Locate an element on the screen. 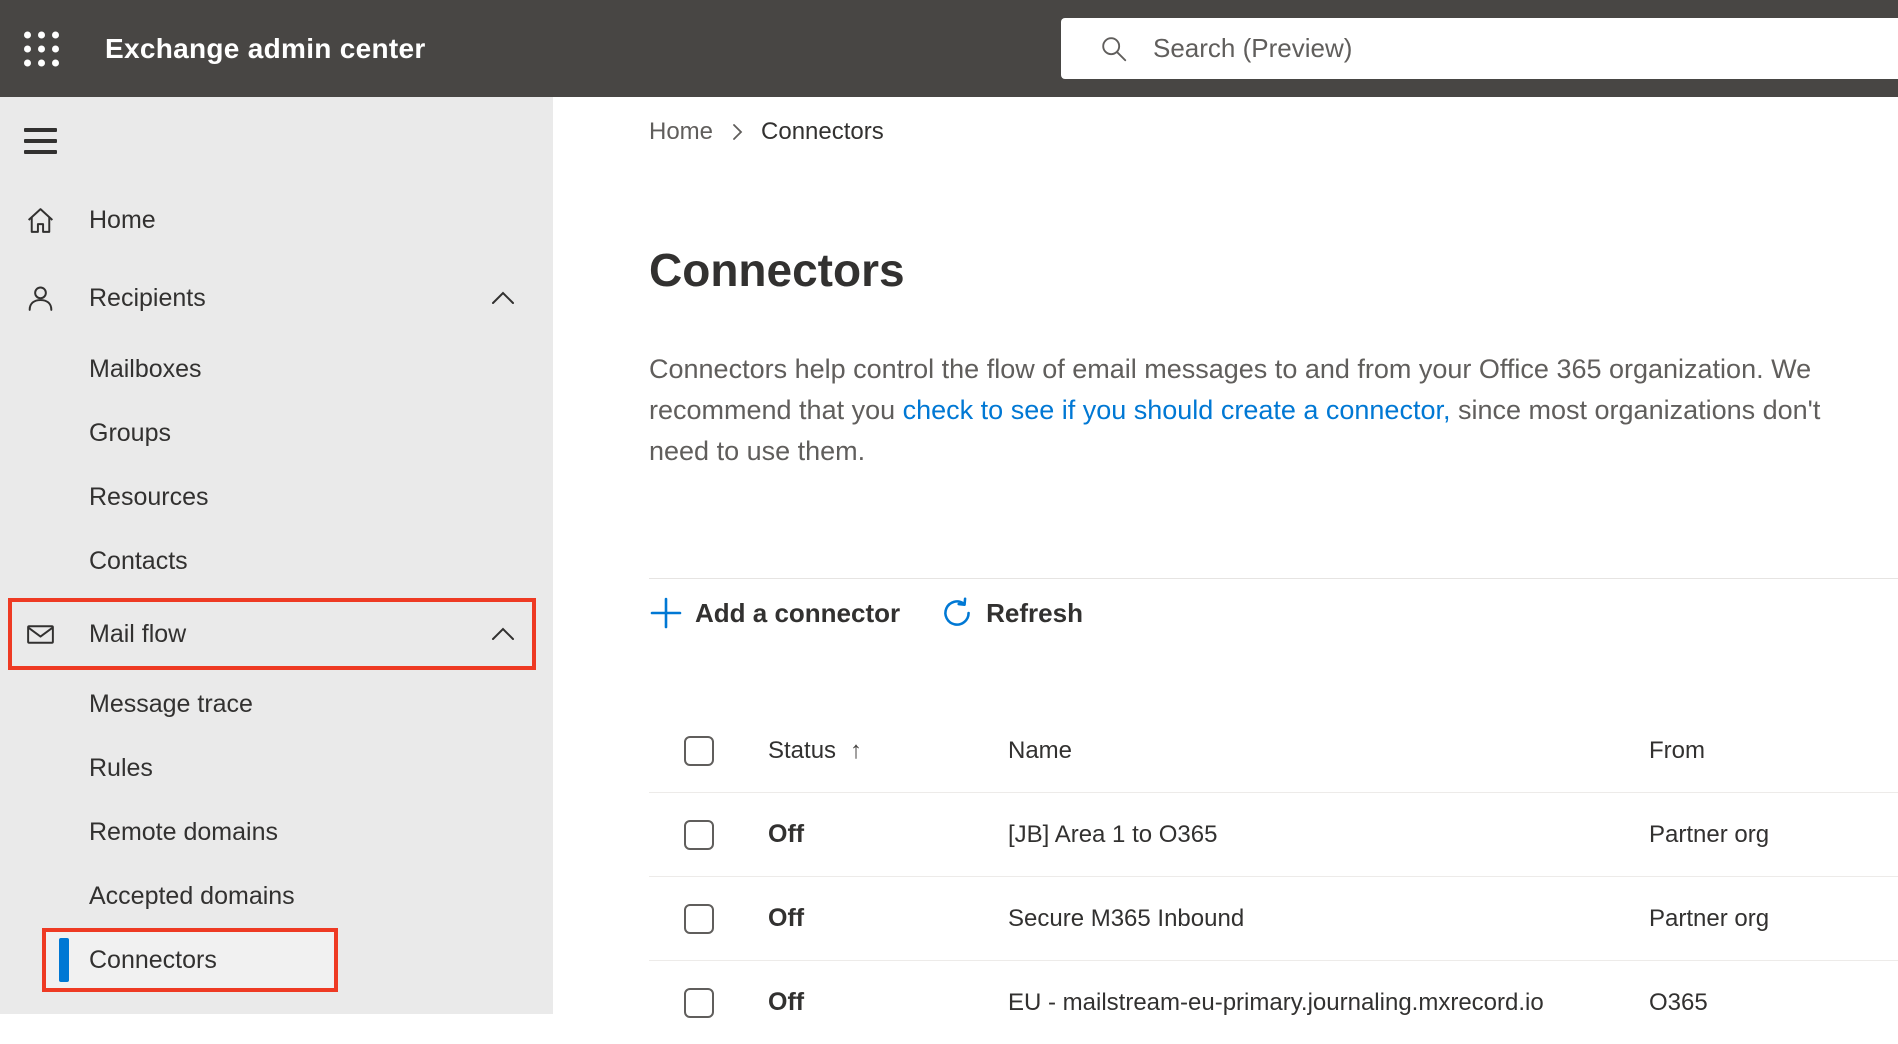  sidebar-item-remote-domains: Remote domains is located at coordinates (276, 832).